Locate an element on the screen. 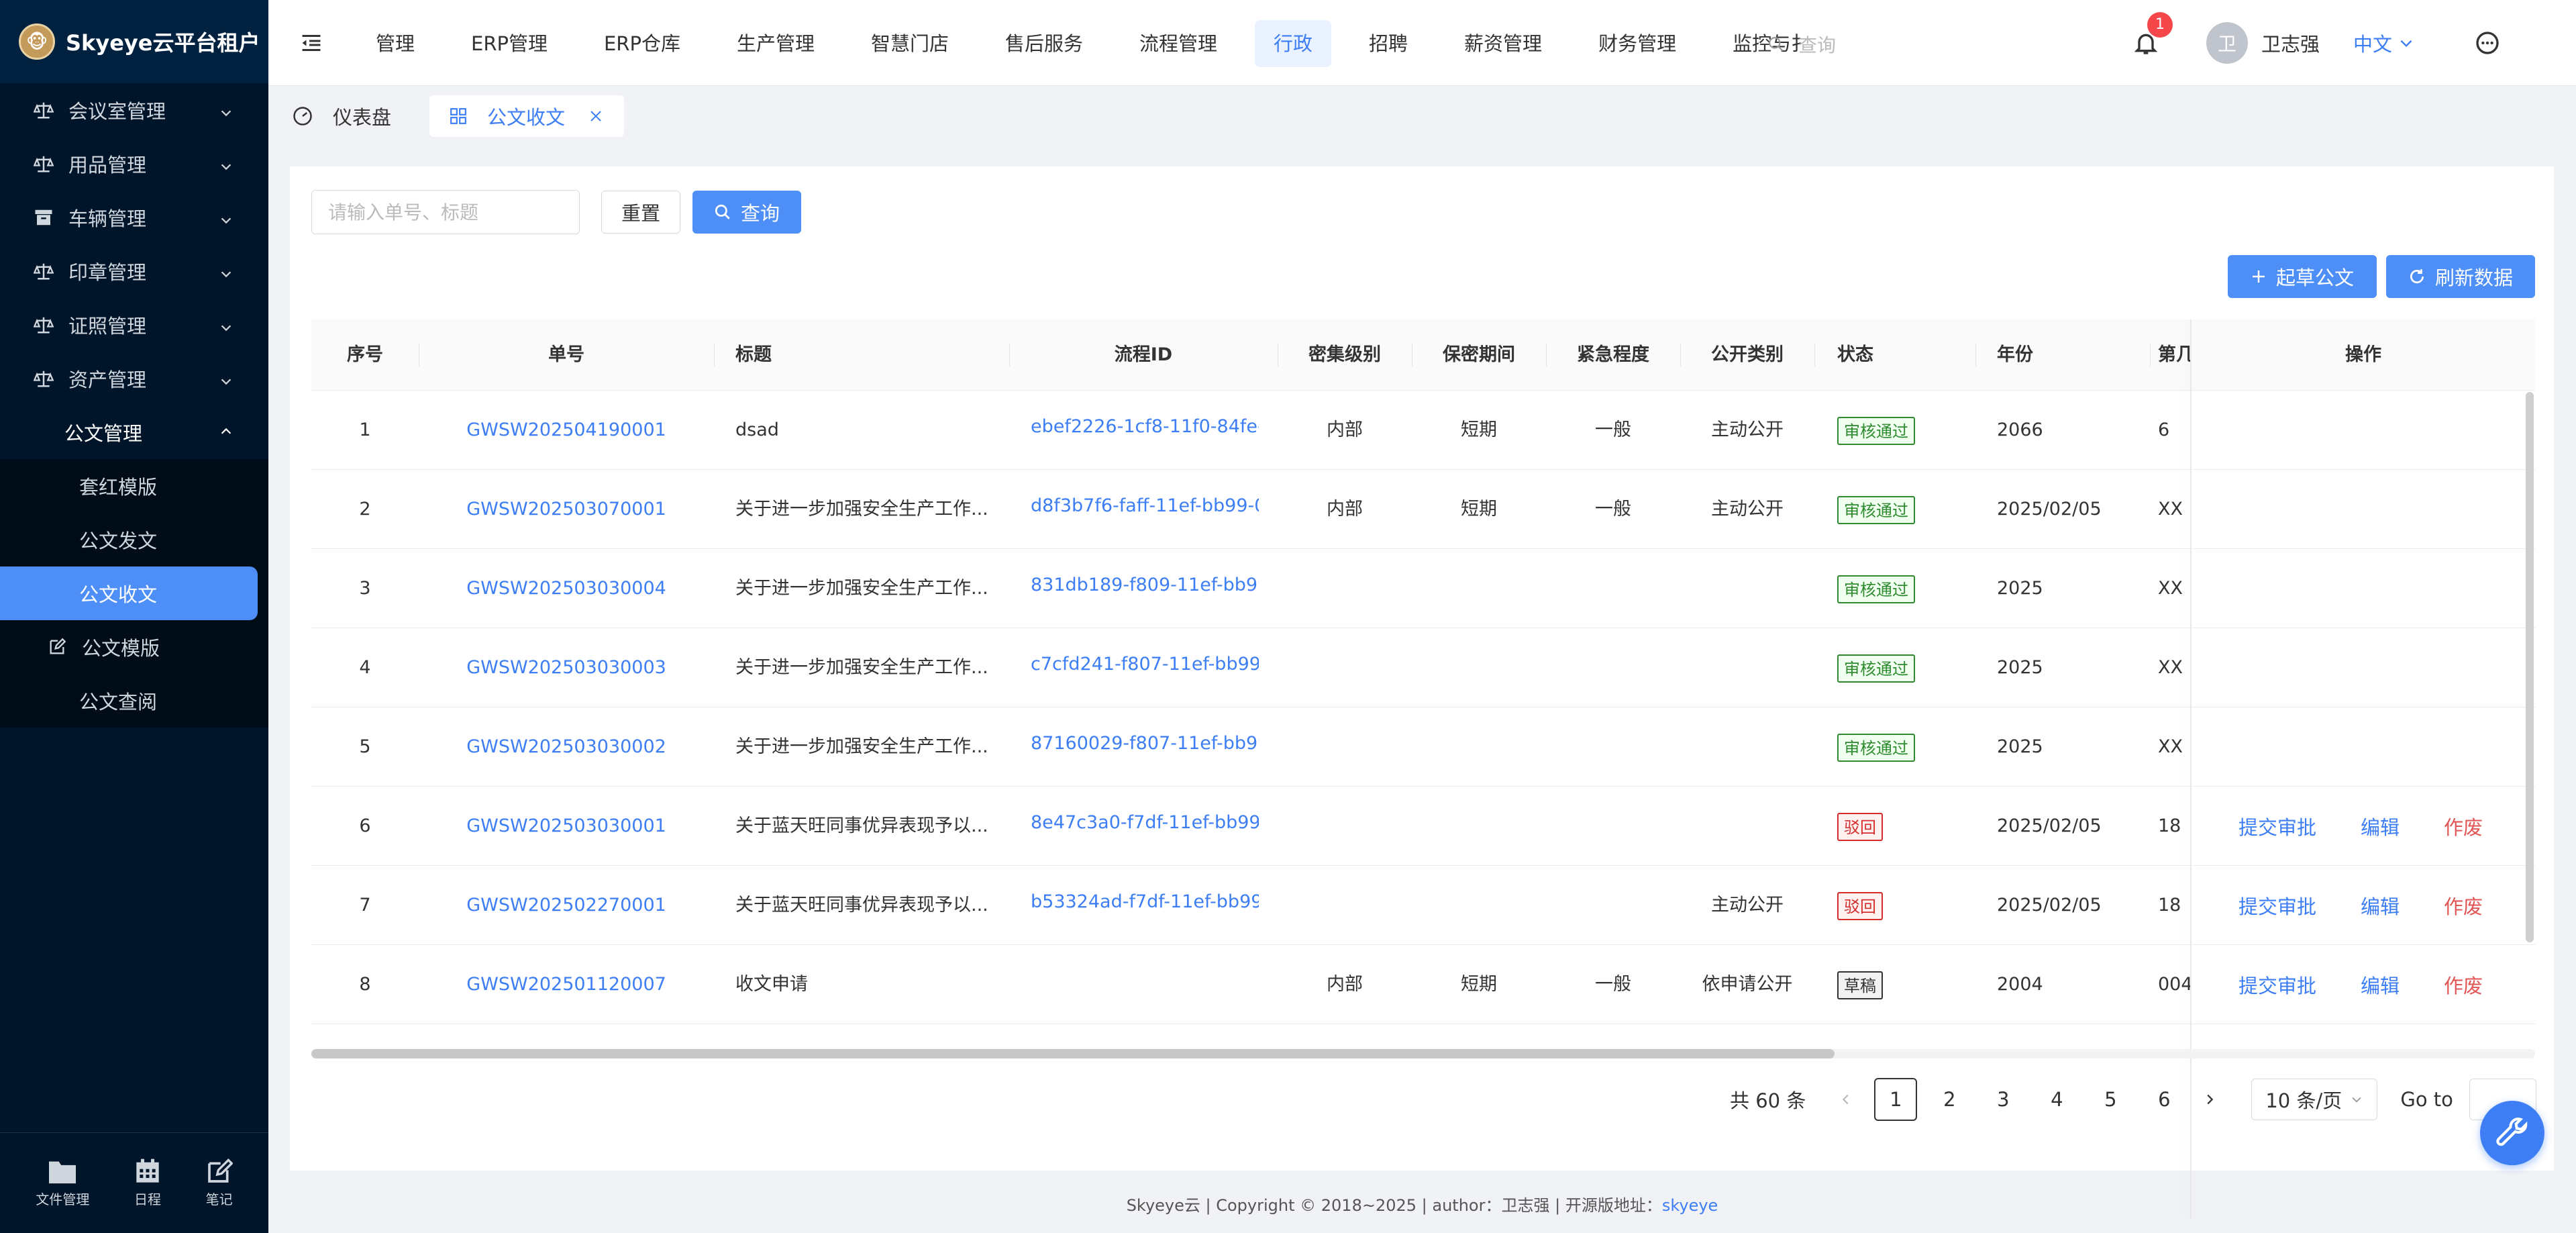  sidebar-item: 车辆管理 is located at coordinates (134, 217).